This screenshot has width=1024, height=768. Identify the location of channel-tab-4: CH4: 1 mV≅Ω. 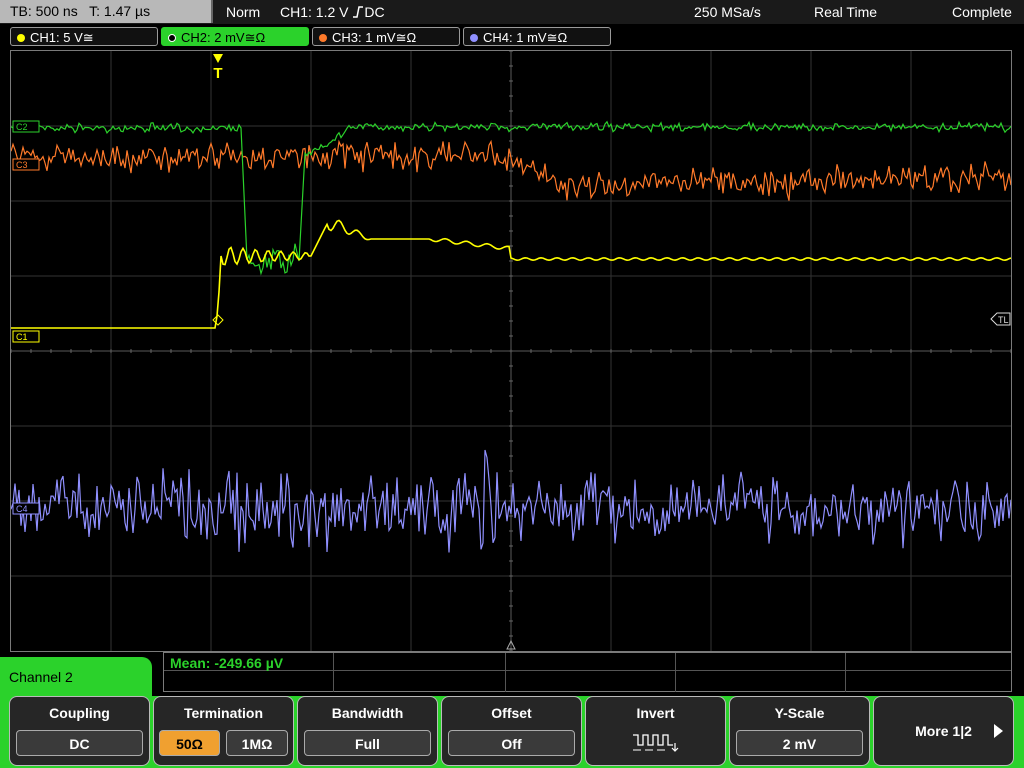
(537, 36).